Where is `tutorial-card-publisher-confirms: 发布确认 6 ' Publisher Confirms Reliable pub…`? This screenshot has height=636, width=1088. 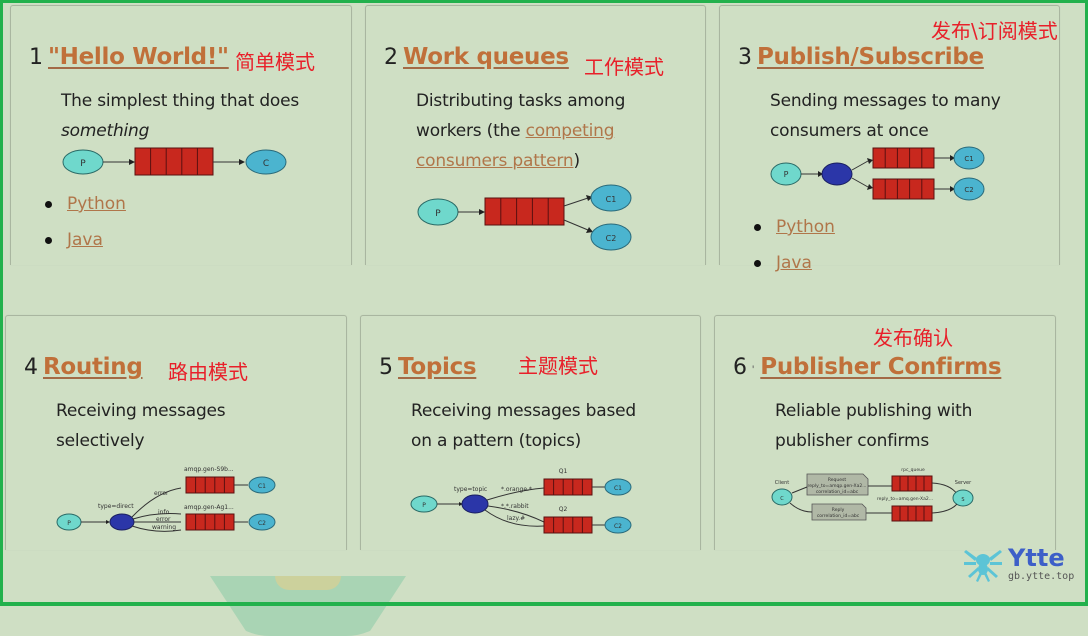
tutorial-card-publisher-confirms: 发布确认 6 ' Publisher Confirms Reliable pub… is located at coordinates (885, 432).